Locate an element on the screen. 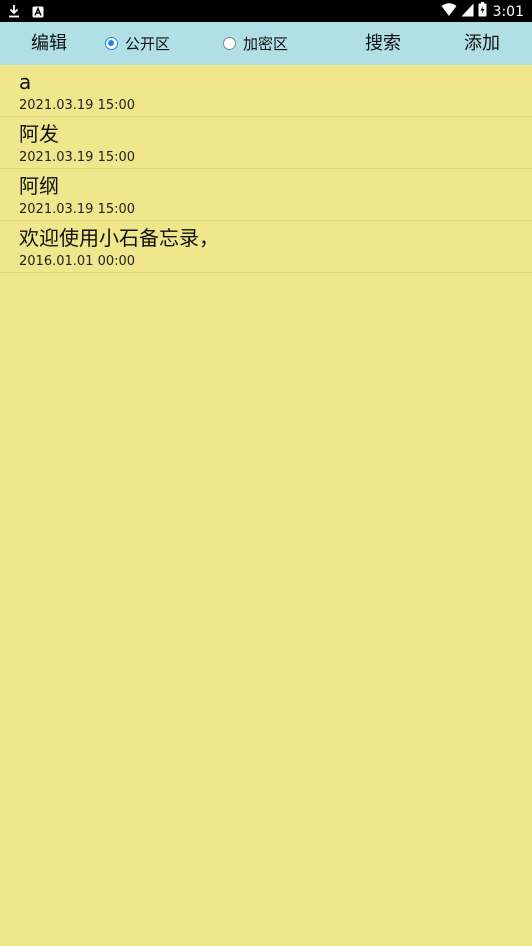 This screenshot has width=532, height=946. note-title: a is located at coordinates (25, 82).